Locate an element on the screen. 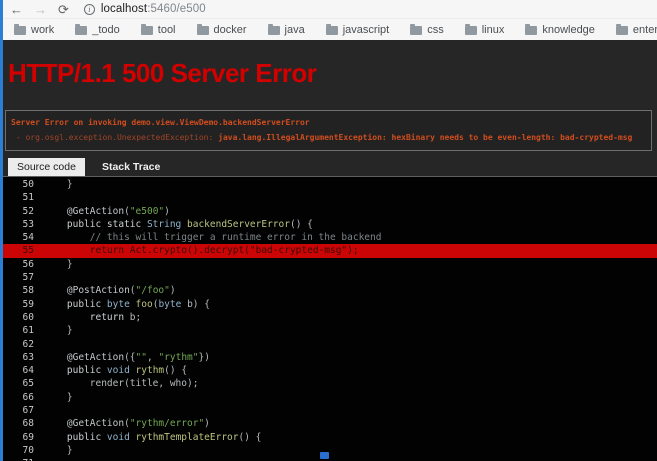 This screenshot has width=657, height=461. line-number: 67 is located at coordinates (28, 411).